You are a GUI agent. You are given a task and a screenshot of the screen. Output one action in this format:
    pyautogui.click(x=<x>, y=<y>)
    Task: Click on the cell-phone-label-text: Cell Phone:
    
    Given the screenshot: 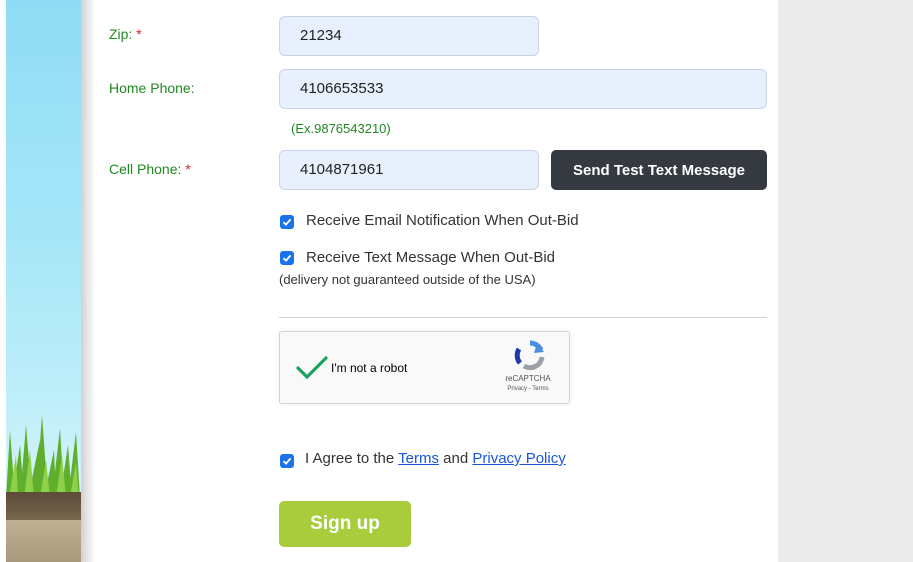 What is the action you would take?
    pyautogui.click(x=145, y=169)
    